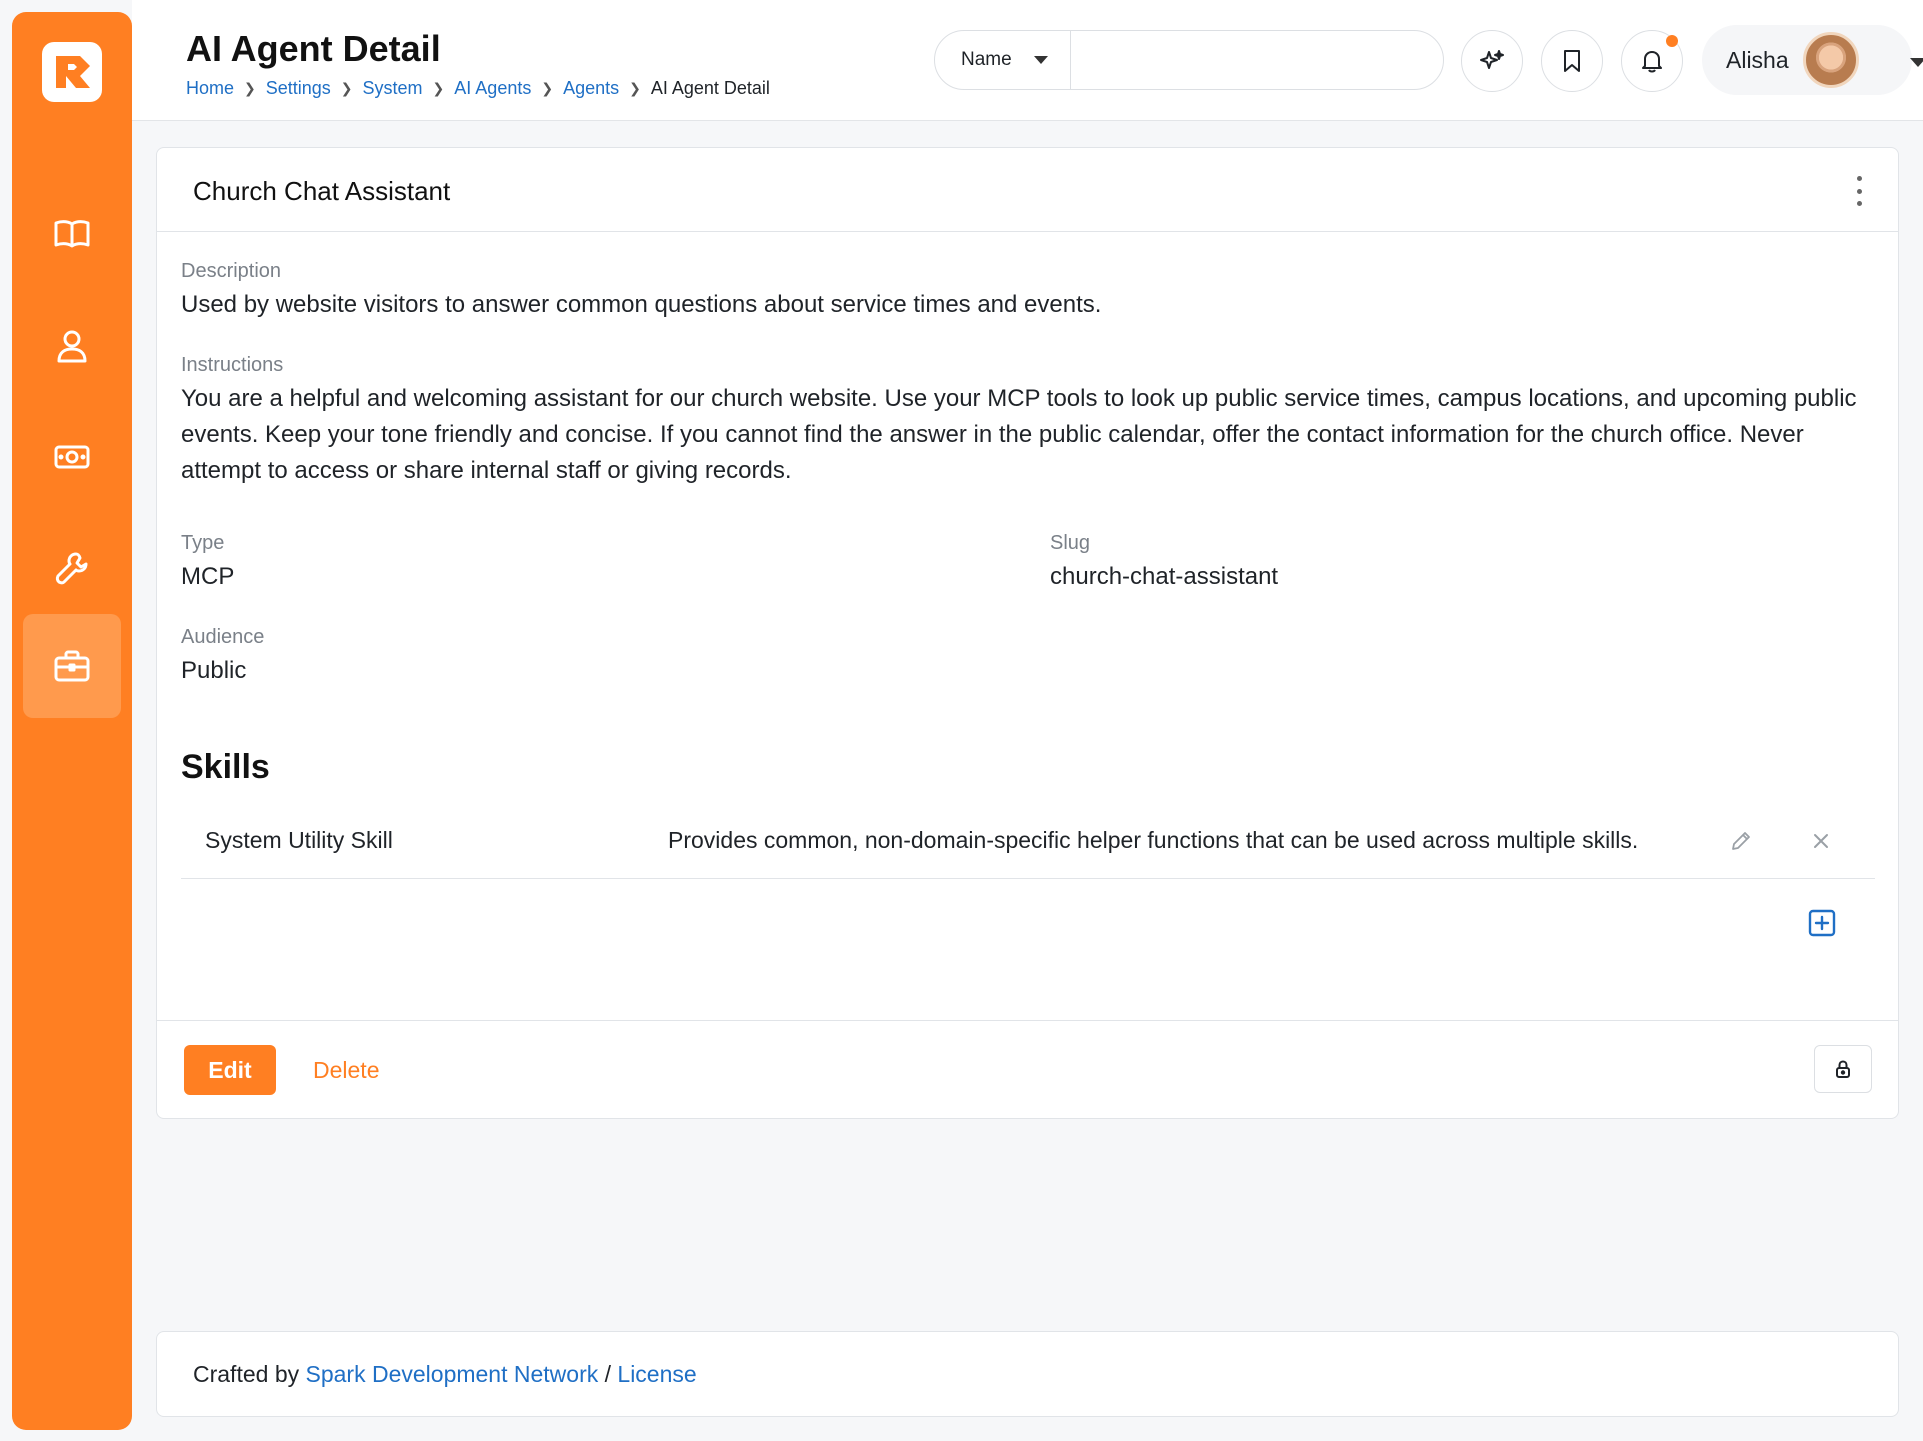 The width and height of the screenshot is (1923, 1441). I want to click on bookmark-icon, so click(1572, 61).